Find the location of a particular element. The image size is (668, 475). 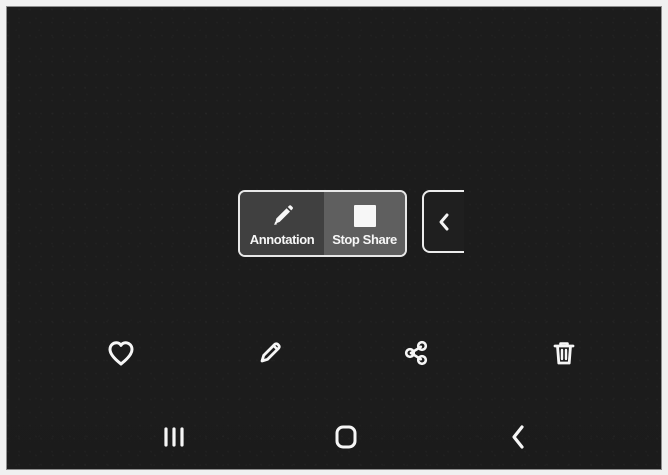

recent-apps-button is located at coordinates (174, 437).